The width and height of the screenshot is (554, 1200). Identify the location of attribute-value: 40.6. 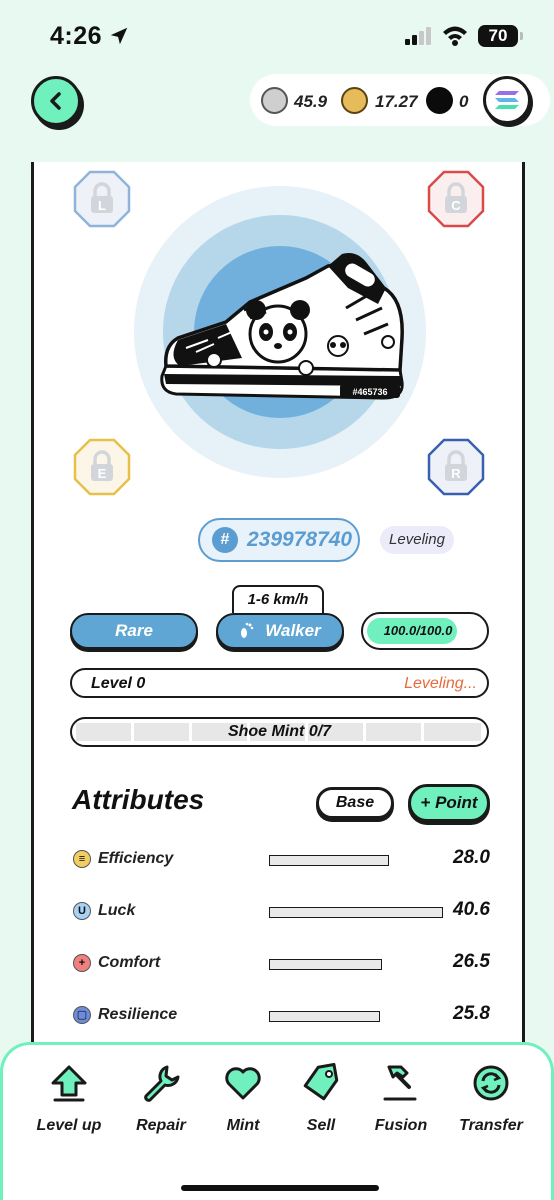
(471, 909).